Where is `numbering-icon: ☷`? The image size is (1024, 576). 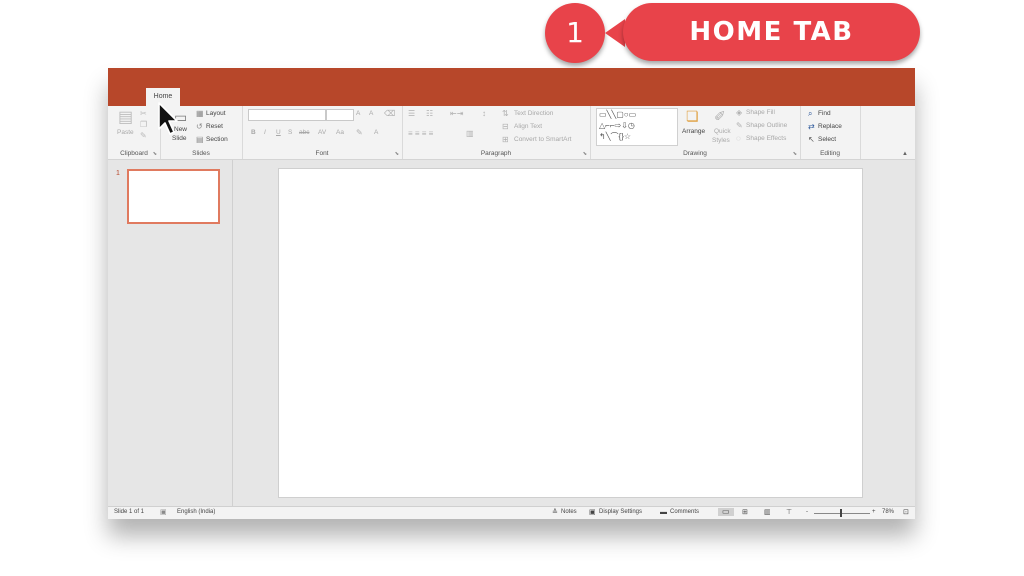 numbering-icon: ☷ is located at coordinates (429, 114).